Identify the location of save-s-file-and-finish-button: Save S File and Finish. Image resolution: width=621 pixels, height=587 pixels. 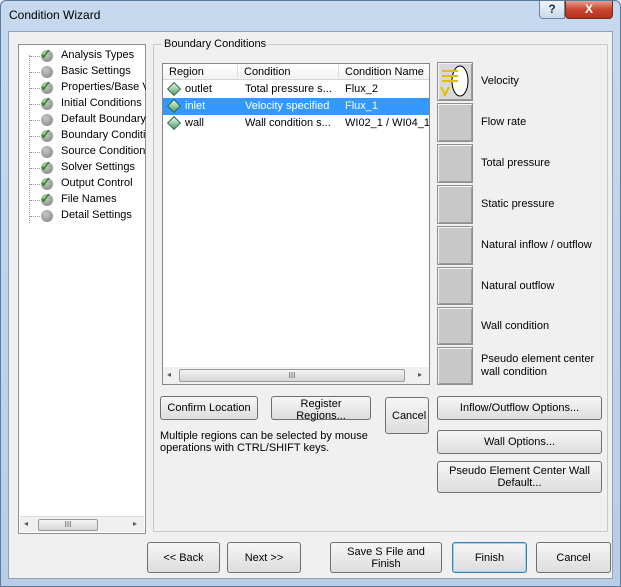
(386, 557).